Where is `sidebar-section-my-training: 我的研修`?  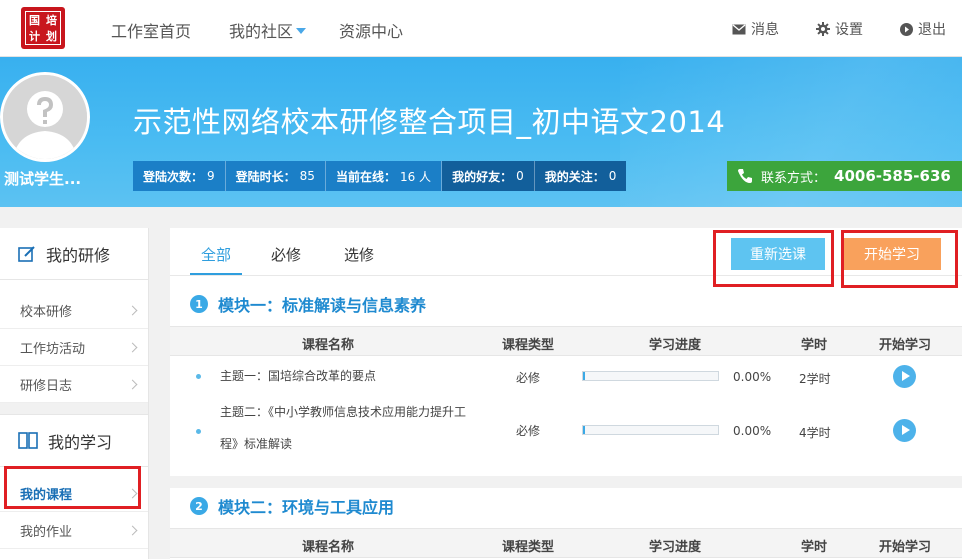 sidebar-section-my-training: 我的研修 is located at coordinates (74, 254).